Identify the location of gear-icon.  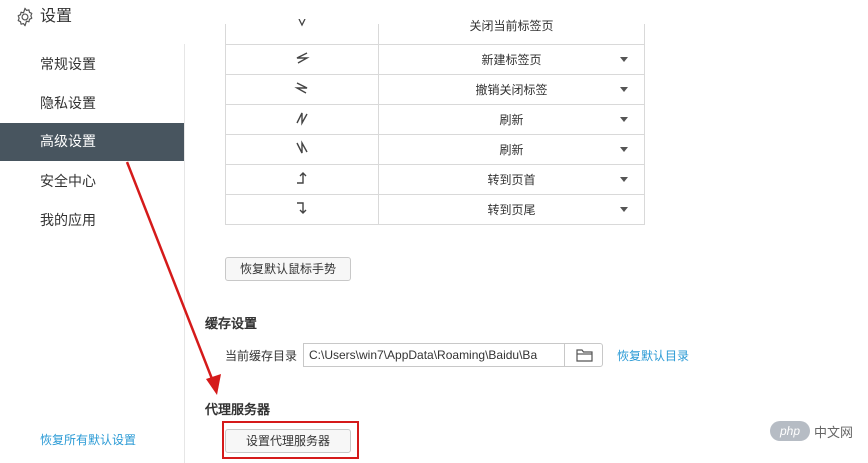
(25, 17).